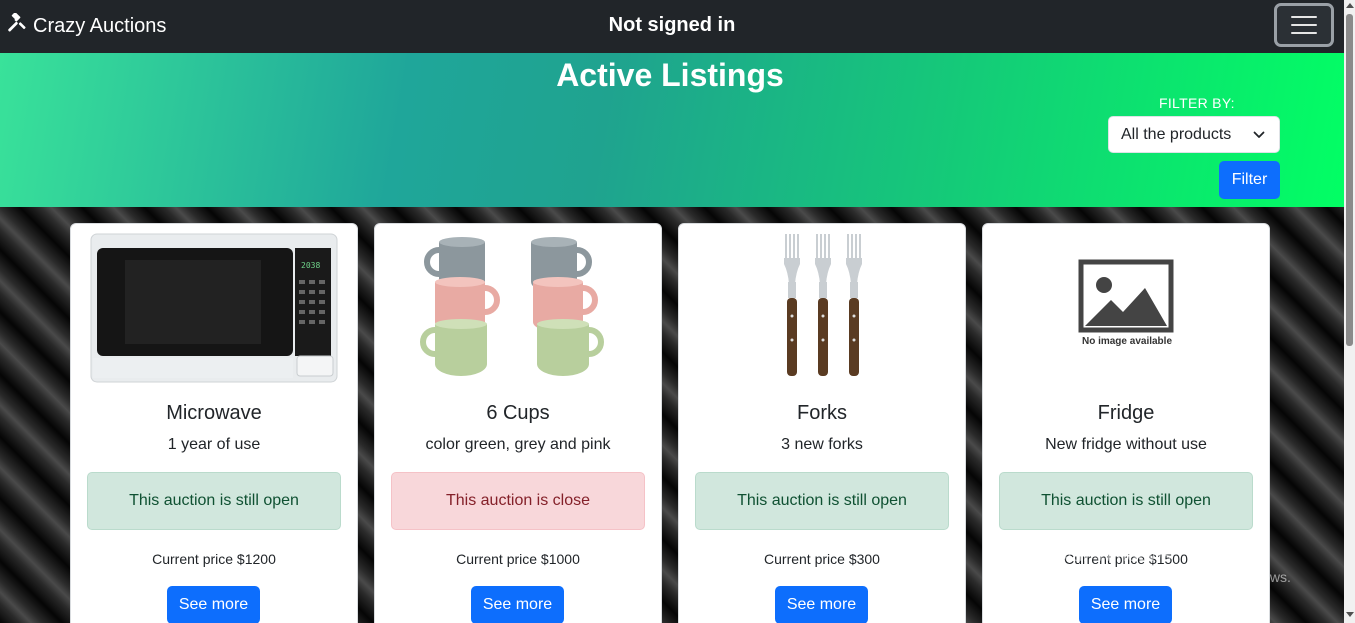 This screenshot has width=1355, height=623. I want to click on scroll-up-arrow-icon, so click(1350, 5).